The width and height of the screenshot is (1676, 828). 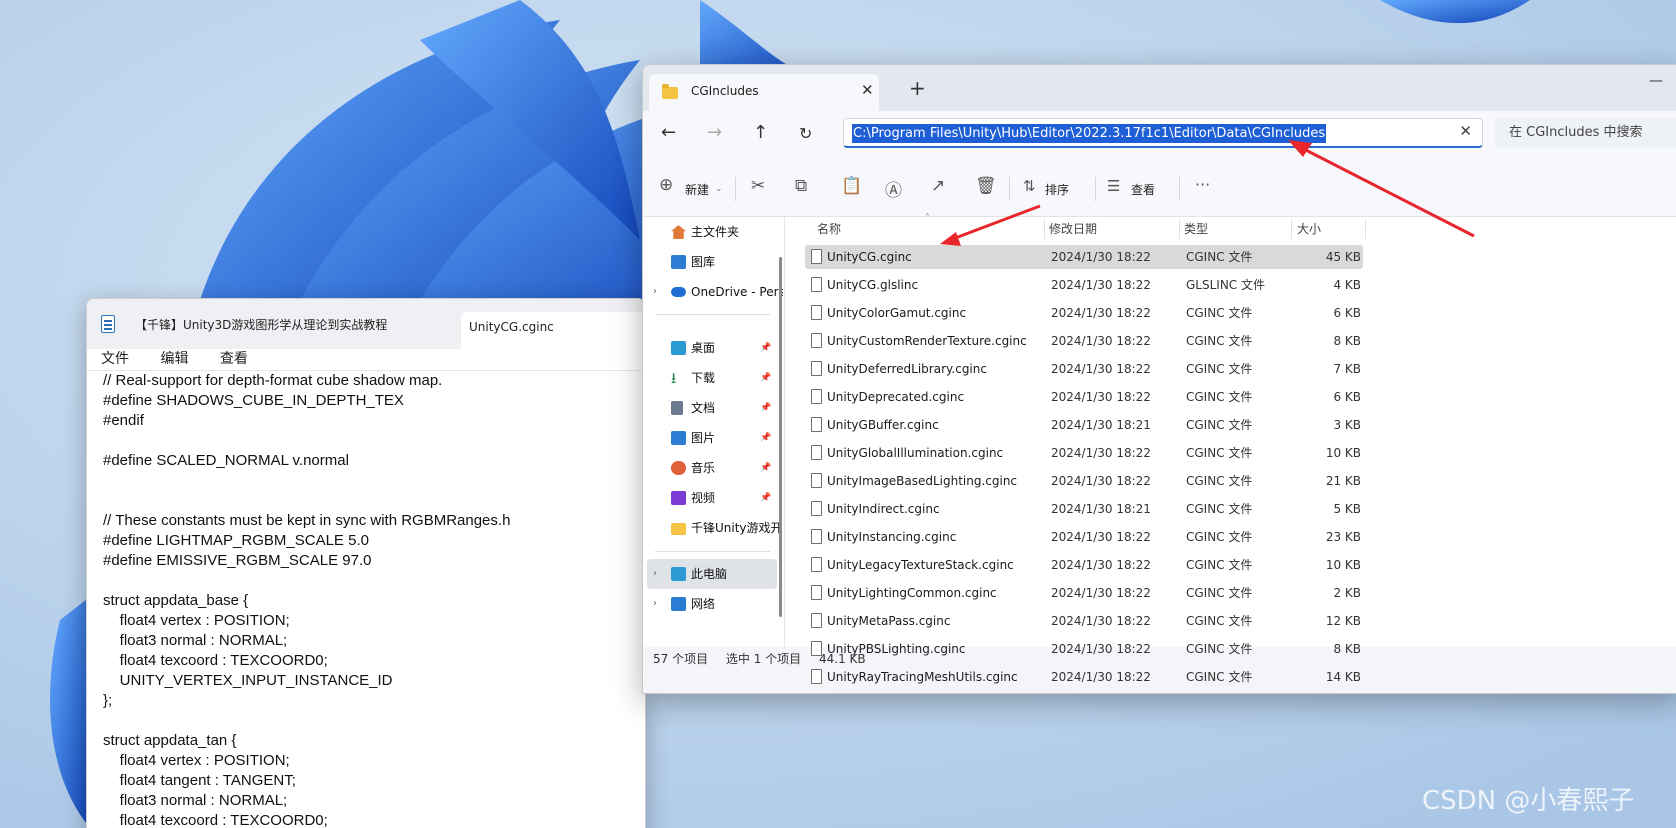 What do you see at coordinates (713, 348) in the screenshot?
I see `nav-desktop: 桌面 📌` at bounding box center [713, 348].